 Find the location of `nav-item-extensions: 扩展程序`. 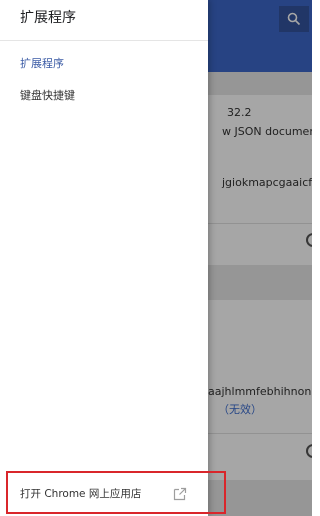

nav-item-extensions: 扩展程序 is located at coordinates (42, 64).